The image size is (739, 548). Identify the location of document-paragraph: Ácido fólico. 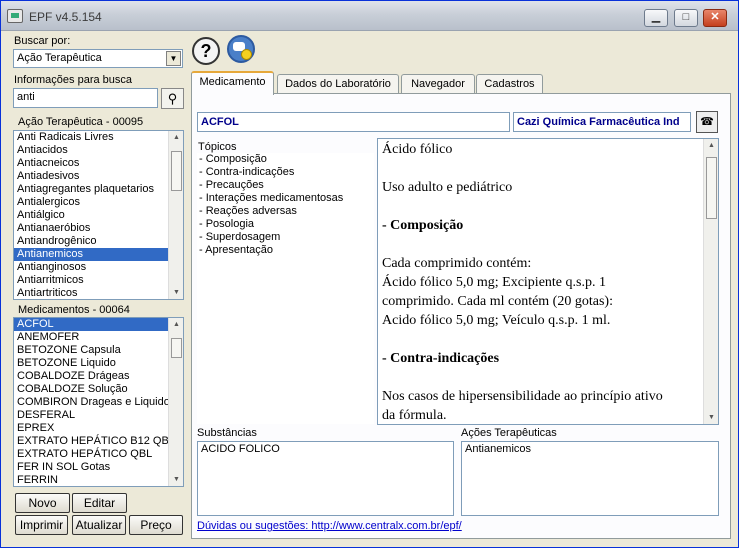
(417, 149).